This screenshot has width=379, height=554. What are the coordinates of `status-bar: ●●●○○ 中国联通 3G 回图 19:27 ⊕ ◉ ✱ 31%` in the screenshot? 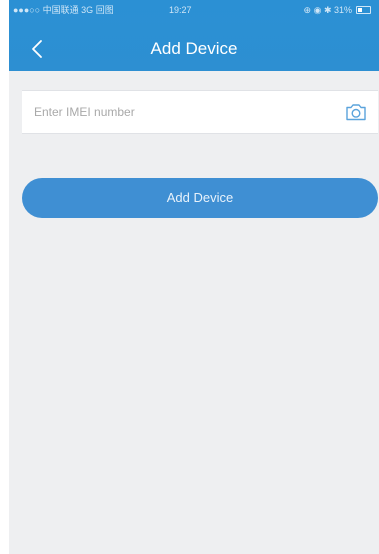 It's located at (194, 10).